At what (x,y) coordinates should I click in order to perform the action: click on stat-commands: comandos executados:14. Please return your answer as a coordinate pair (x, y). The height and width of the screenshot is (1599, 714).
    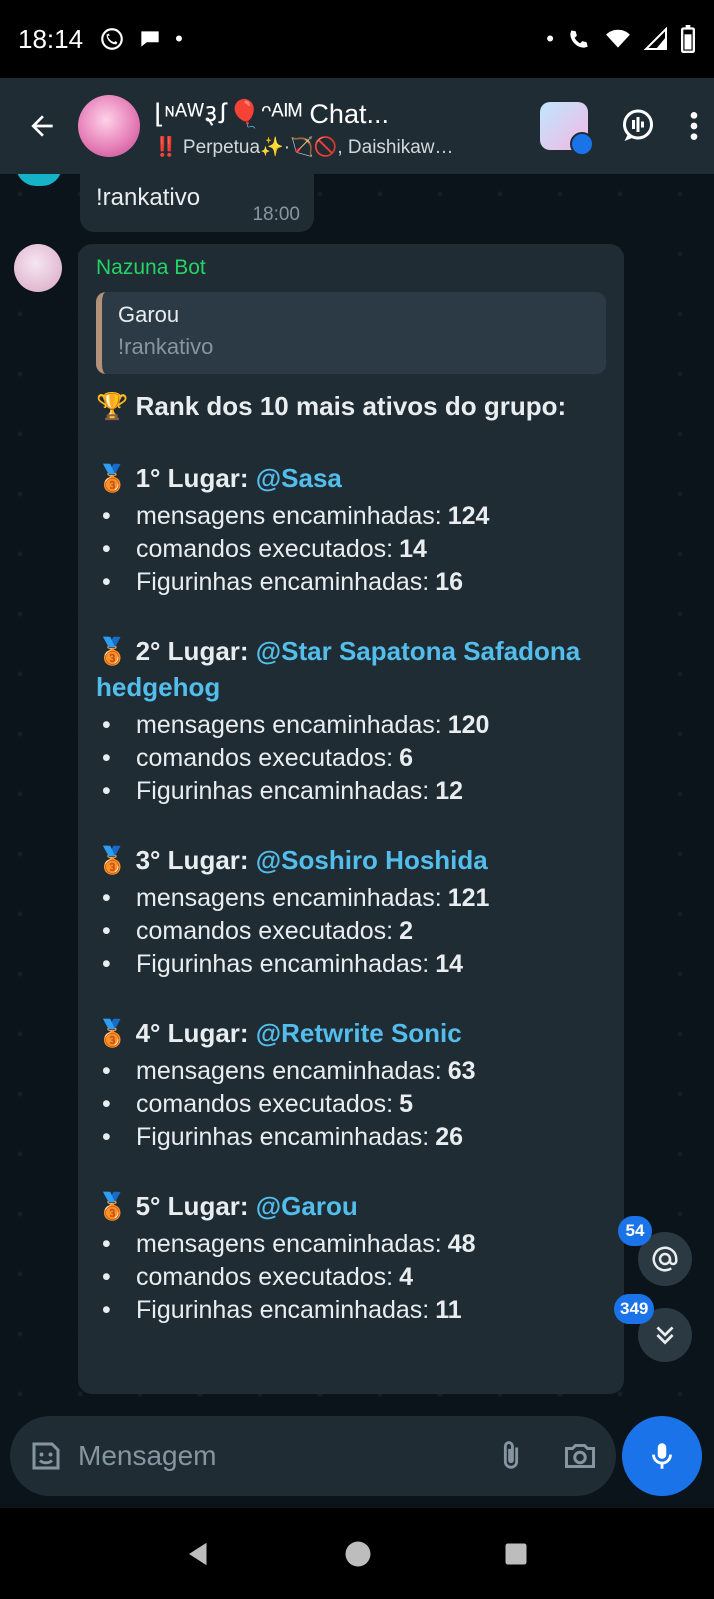
    Looking at the image, I should click on (351, 549).